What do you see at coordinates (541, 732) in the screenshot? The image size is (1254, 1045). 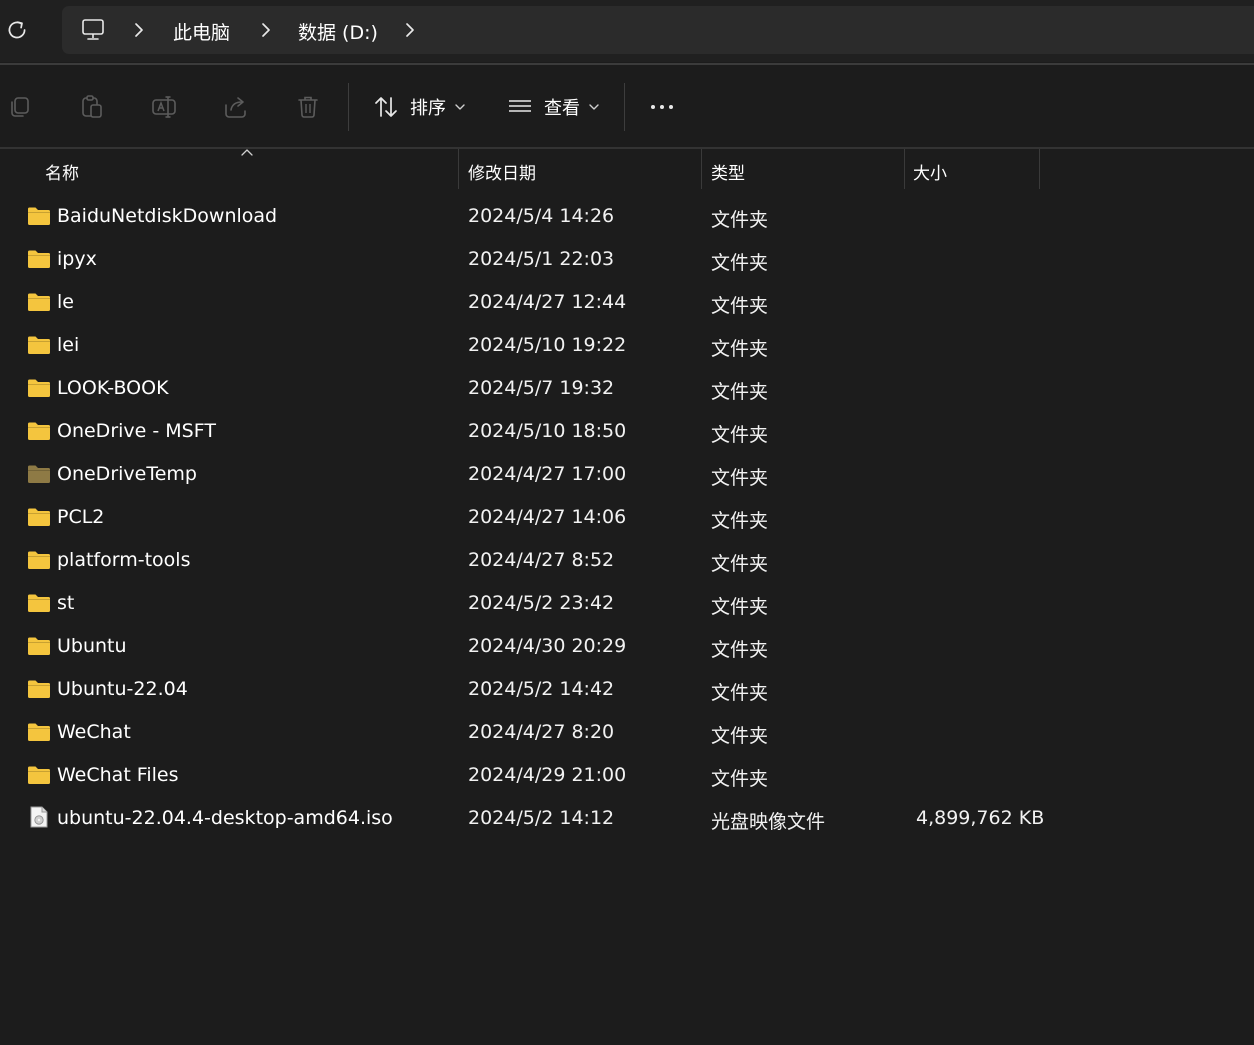 I see `file-modified: 2024/4/27 8:20` at bounding box center [541, 732].